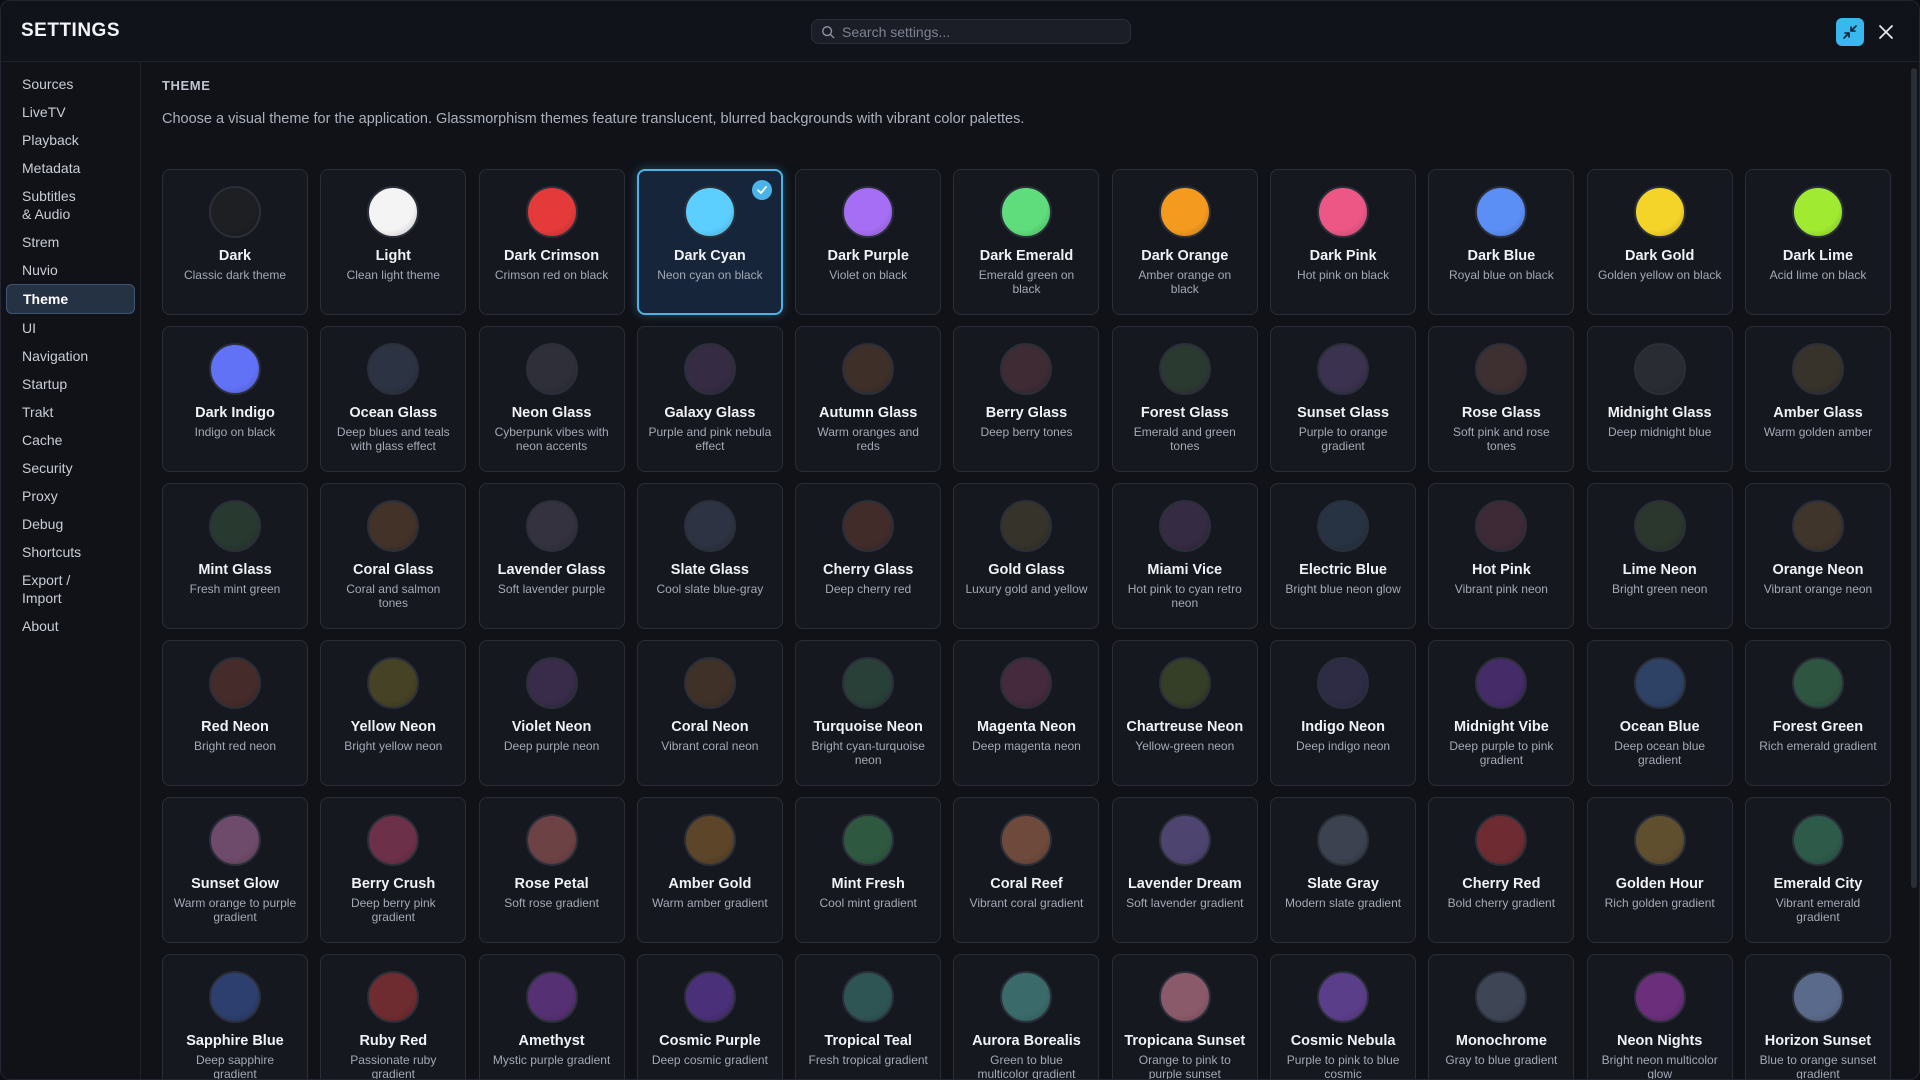 The image size is (1920, 1080). What do you see at coordinates (1501, 556) in the screenshot?
I see `theme-card: Hot Pink Vibrant pink neon` at bounding box center [1501, 556].